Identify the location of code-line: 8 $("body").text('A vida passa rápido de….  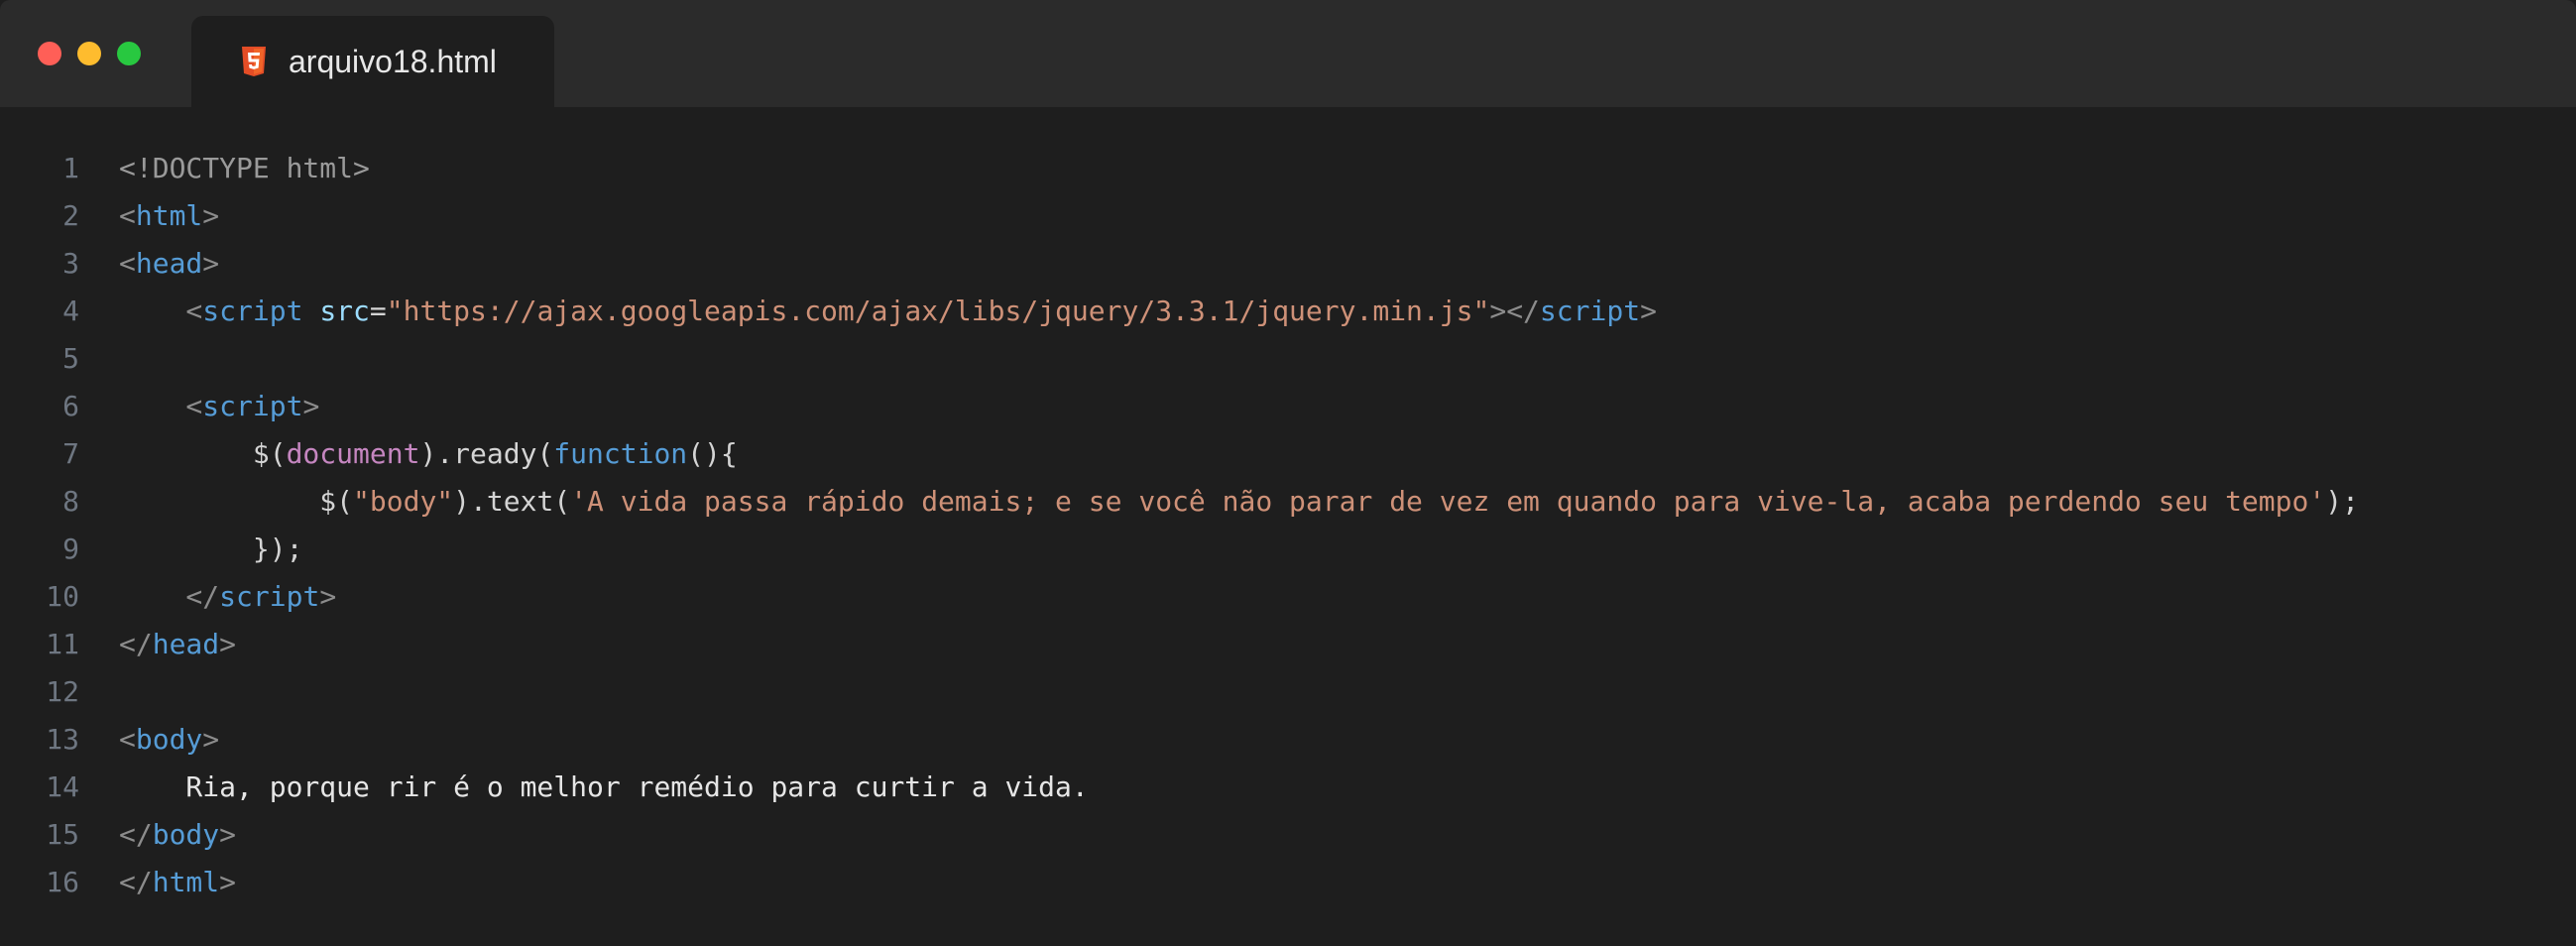
(1288, 502).